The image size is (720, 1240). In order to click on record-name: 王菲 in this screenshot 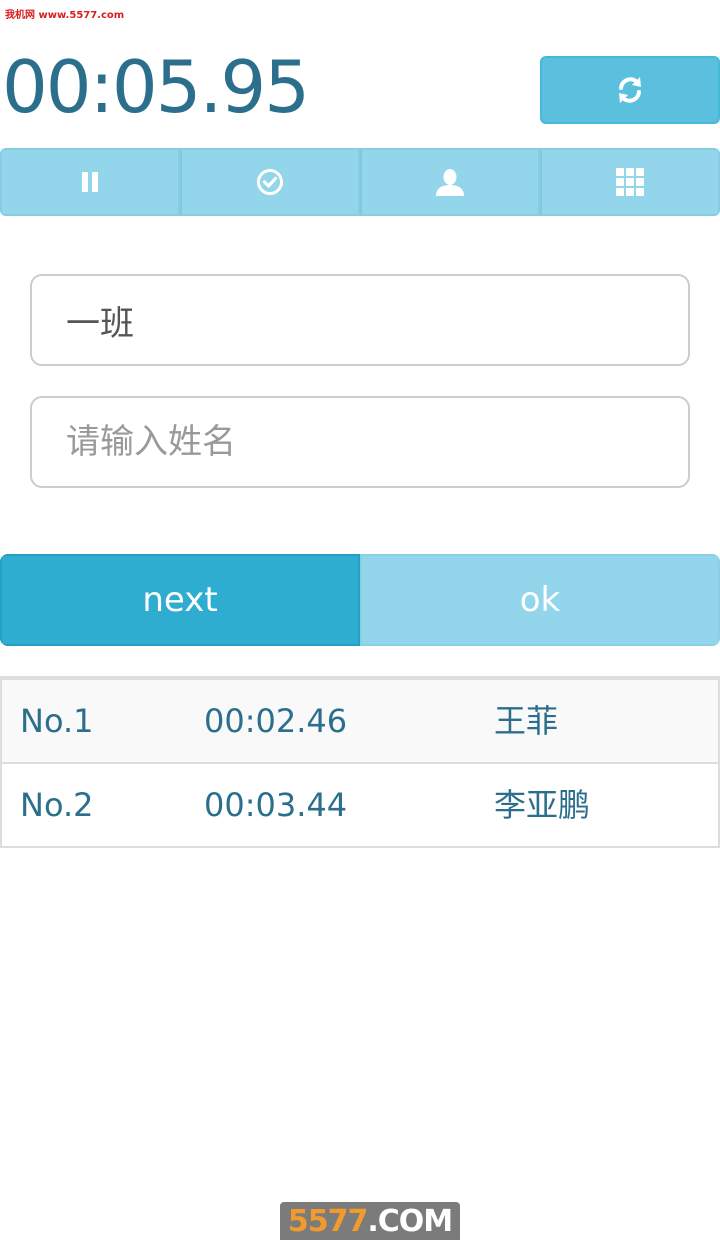, I will do `click(526, 721)`.